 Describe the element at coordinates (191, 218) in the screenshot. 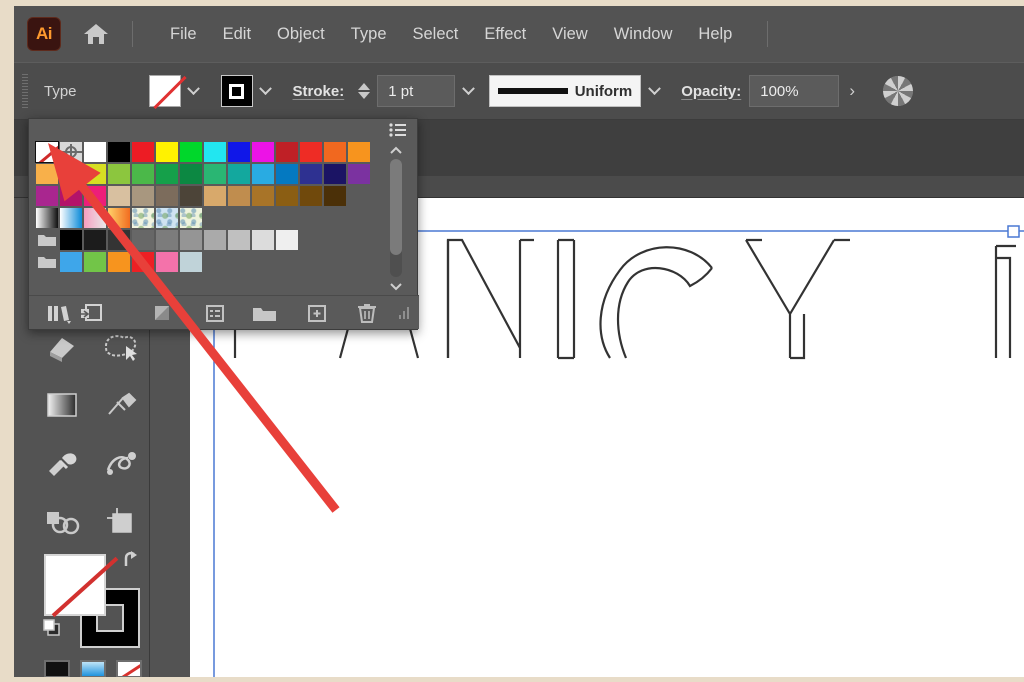

I see `swatch-pattern-leaf` at that location.